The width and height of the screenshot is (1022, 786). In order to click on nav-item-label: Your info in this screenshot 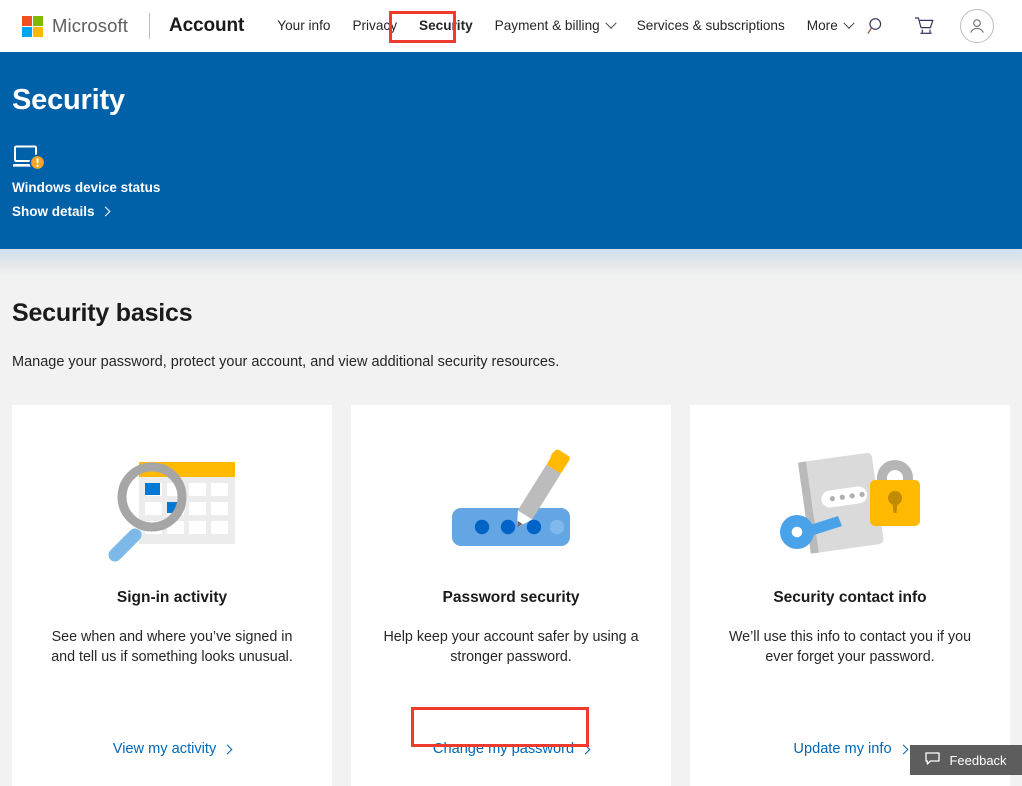, I will do `click(304, 26)`.